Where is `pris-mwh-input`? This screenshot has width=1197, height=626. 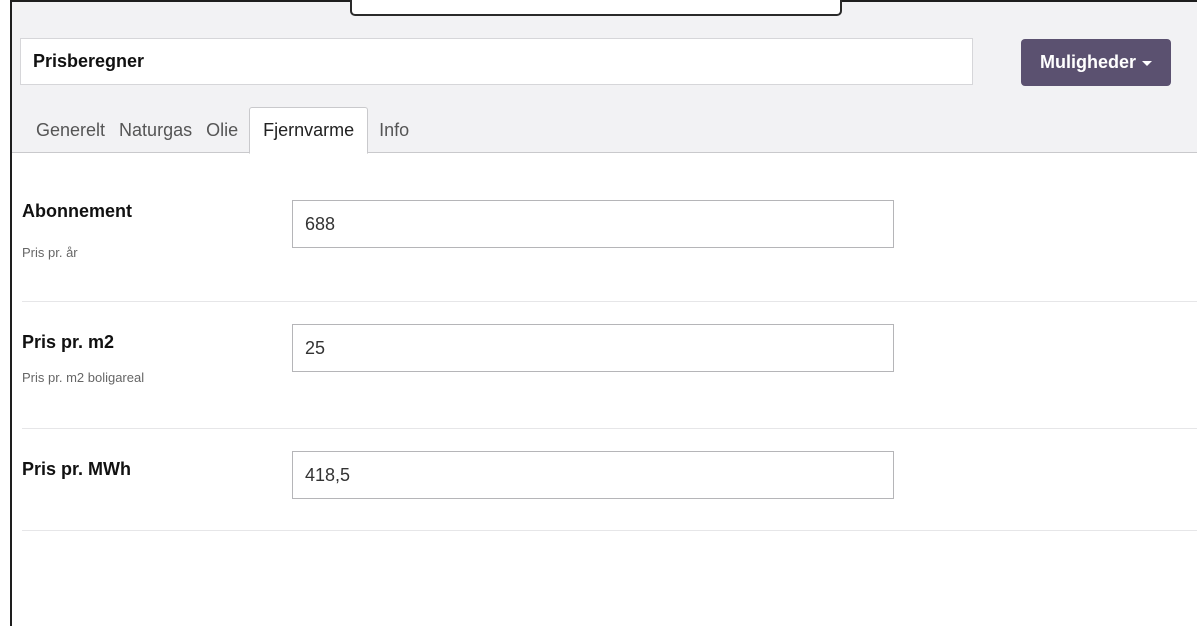 pris-mwh-input is located at coordinates (593, 475).